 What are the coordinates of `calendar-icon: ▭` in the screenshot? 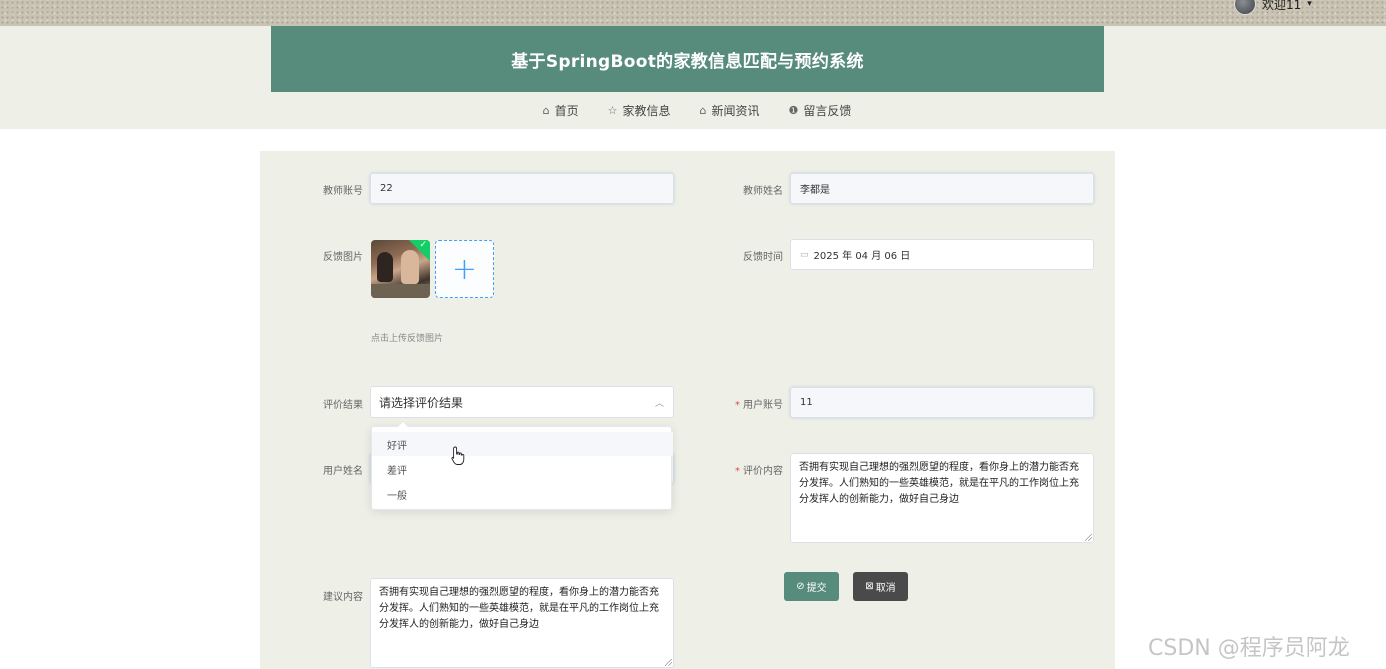 It's located at (804, 254).